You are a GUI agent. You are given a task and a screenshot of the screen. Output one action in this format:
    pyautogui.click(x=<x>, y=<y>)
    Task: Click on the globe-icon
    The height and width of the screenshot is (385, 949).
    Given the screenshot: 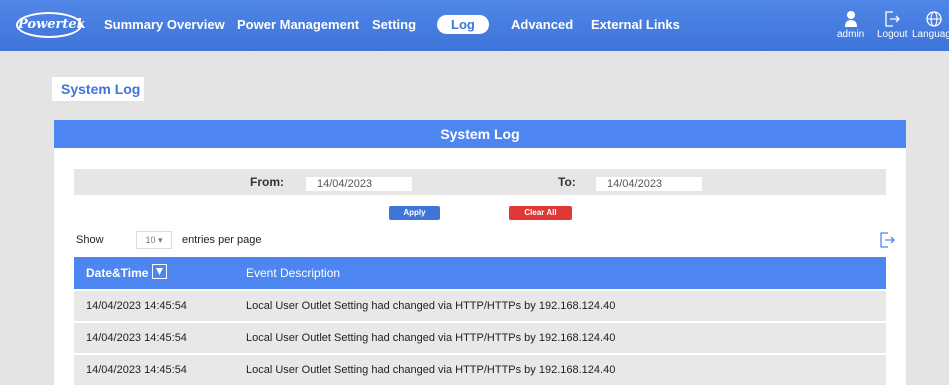 What is the action you would take?
    pyautogui.click(x=934, y=19)
    